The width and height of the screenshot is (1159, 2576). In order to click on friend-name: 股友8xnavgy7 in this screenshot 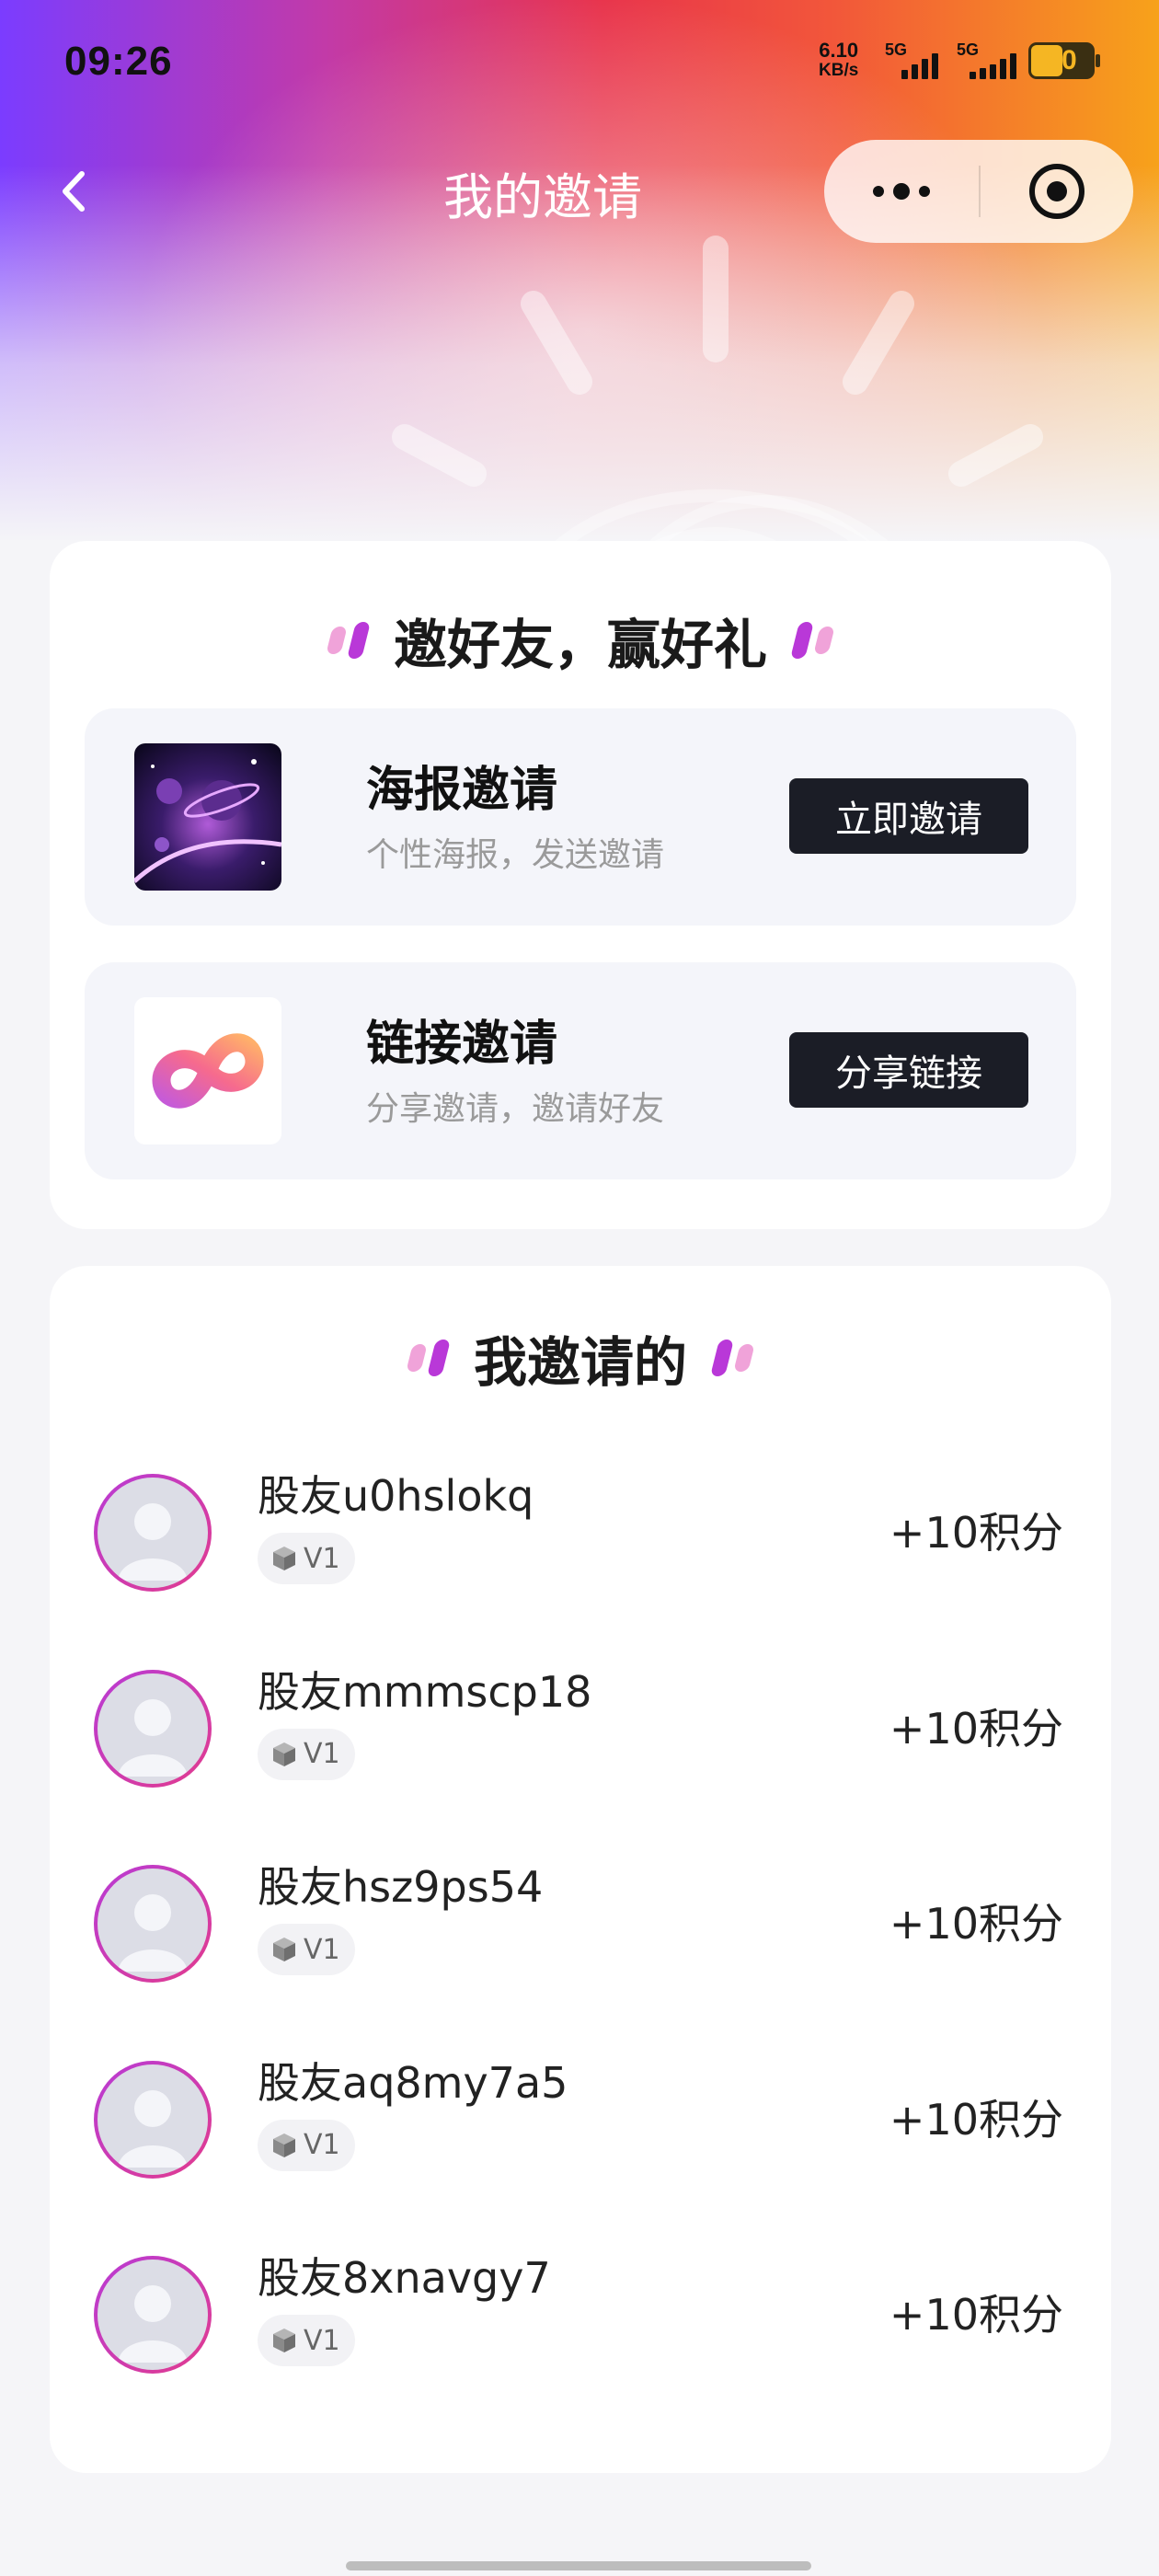, I will do `click(404, 2278)`.